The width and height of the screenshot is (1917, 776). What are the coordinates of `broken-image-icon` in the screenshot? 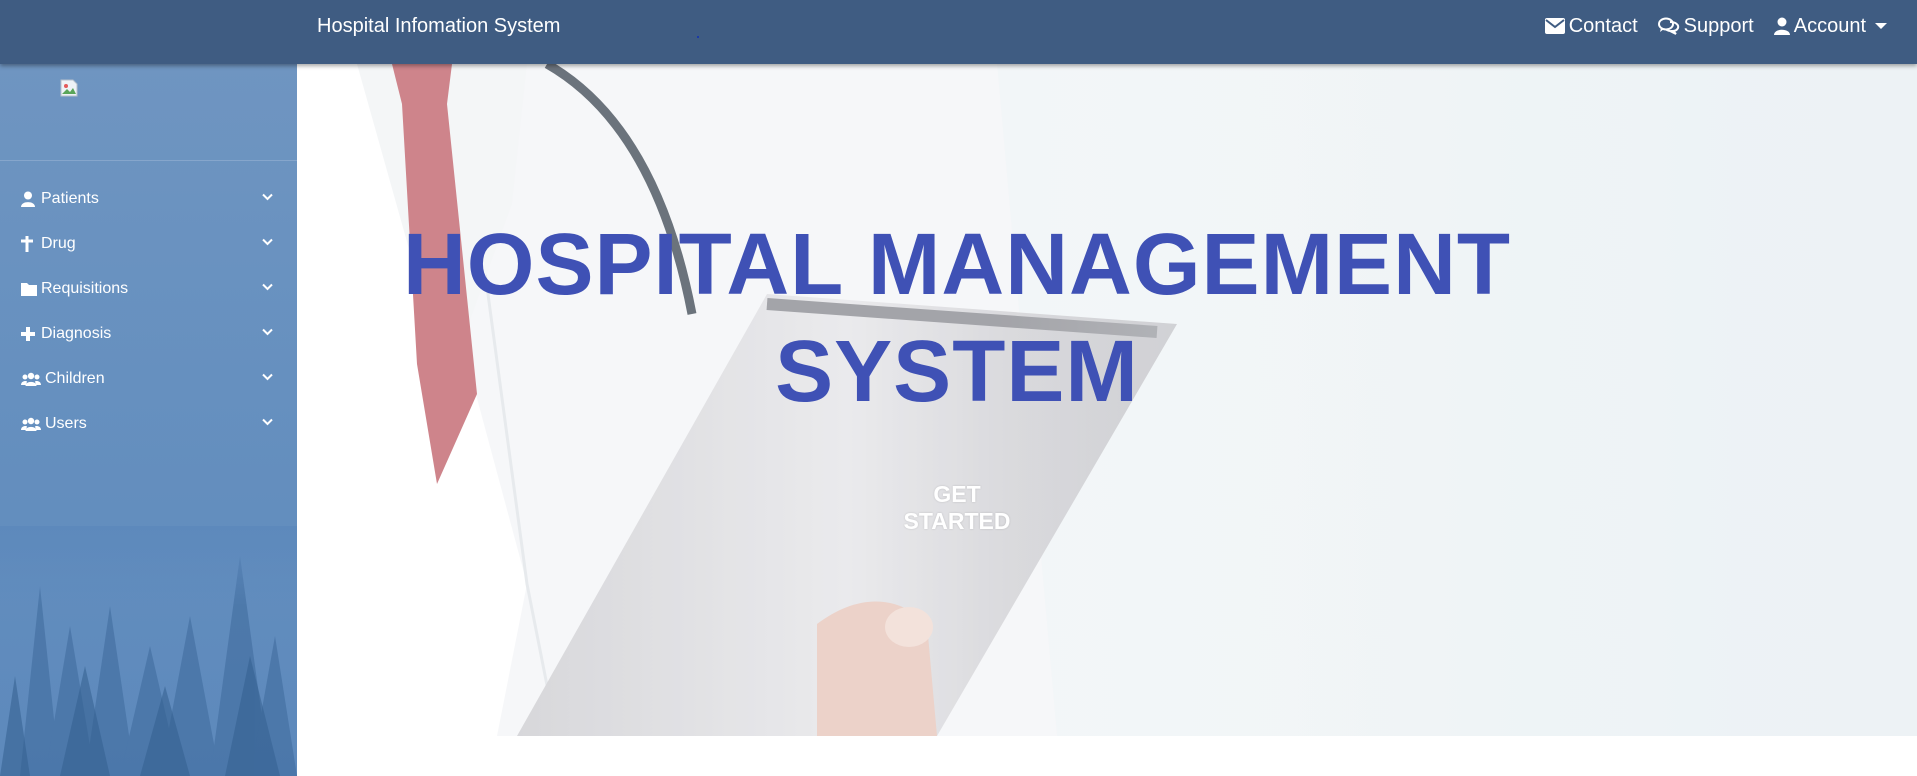 It's located at (69, 88).